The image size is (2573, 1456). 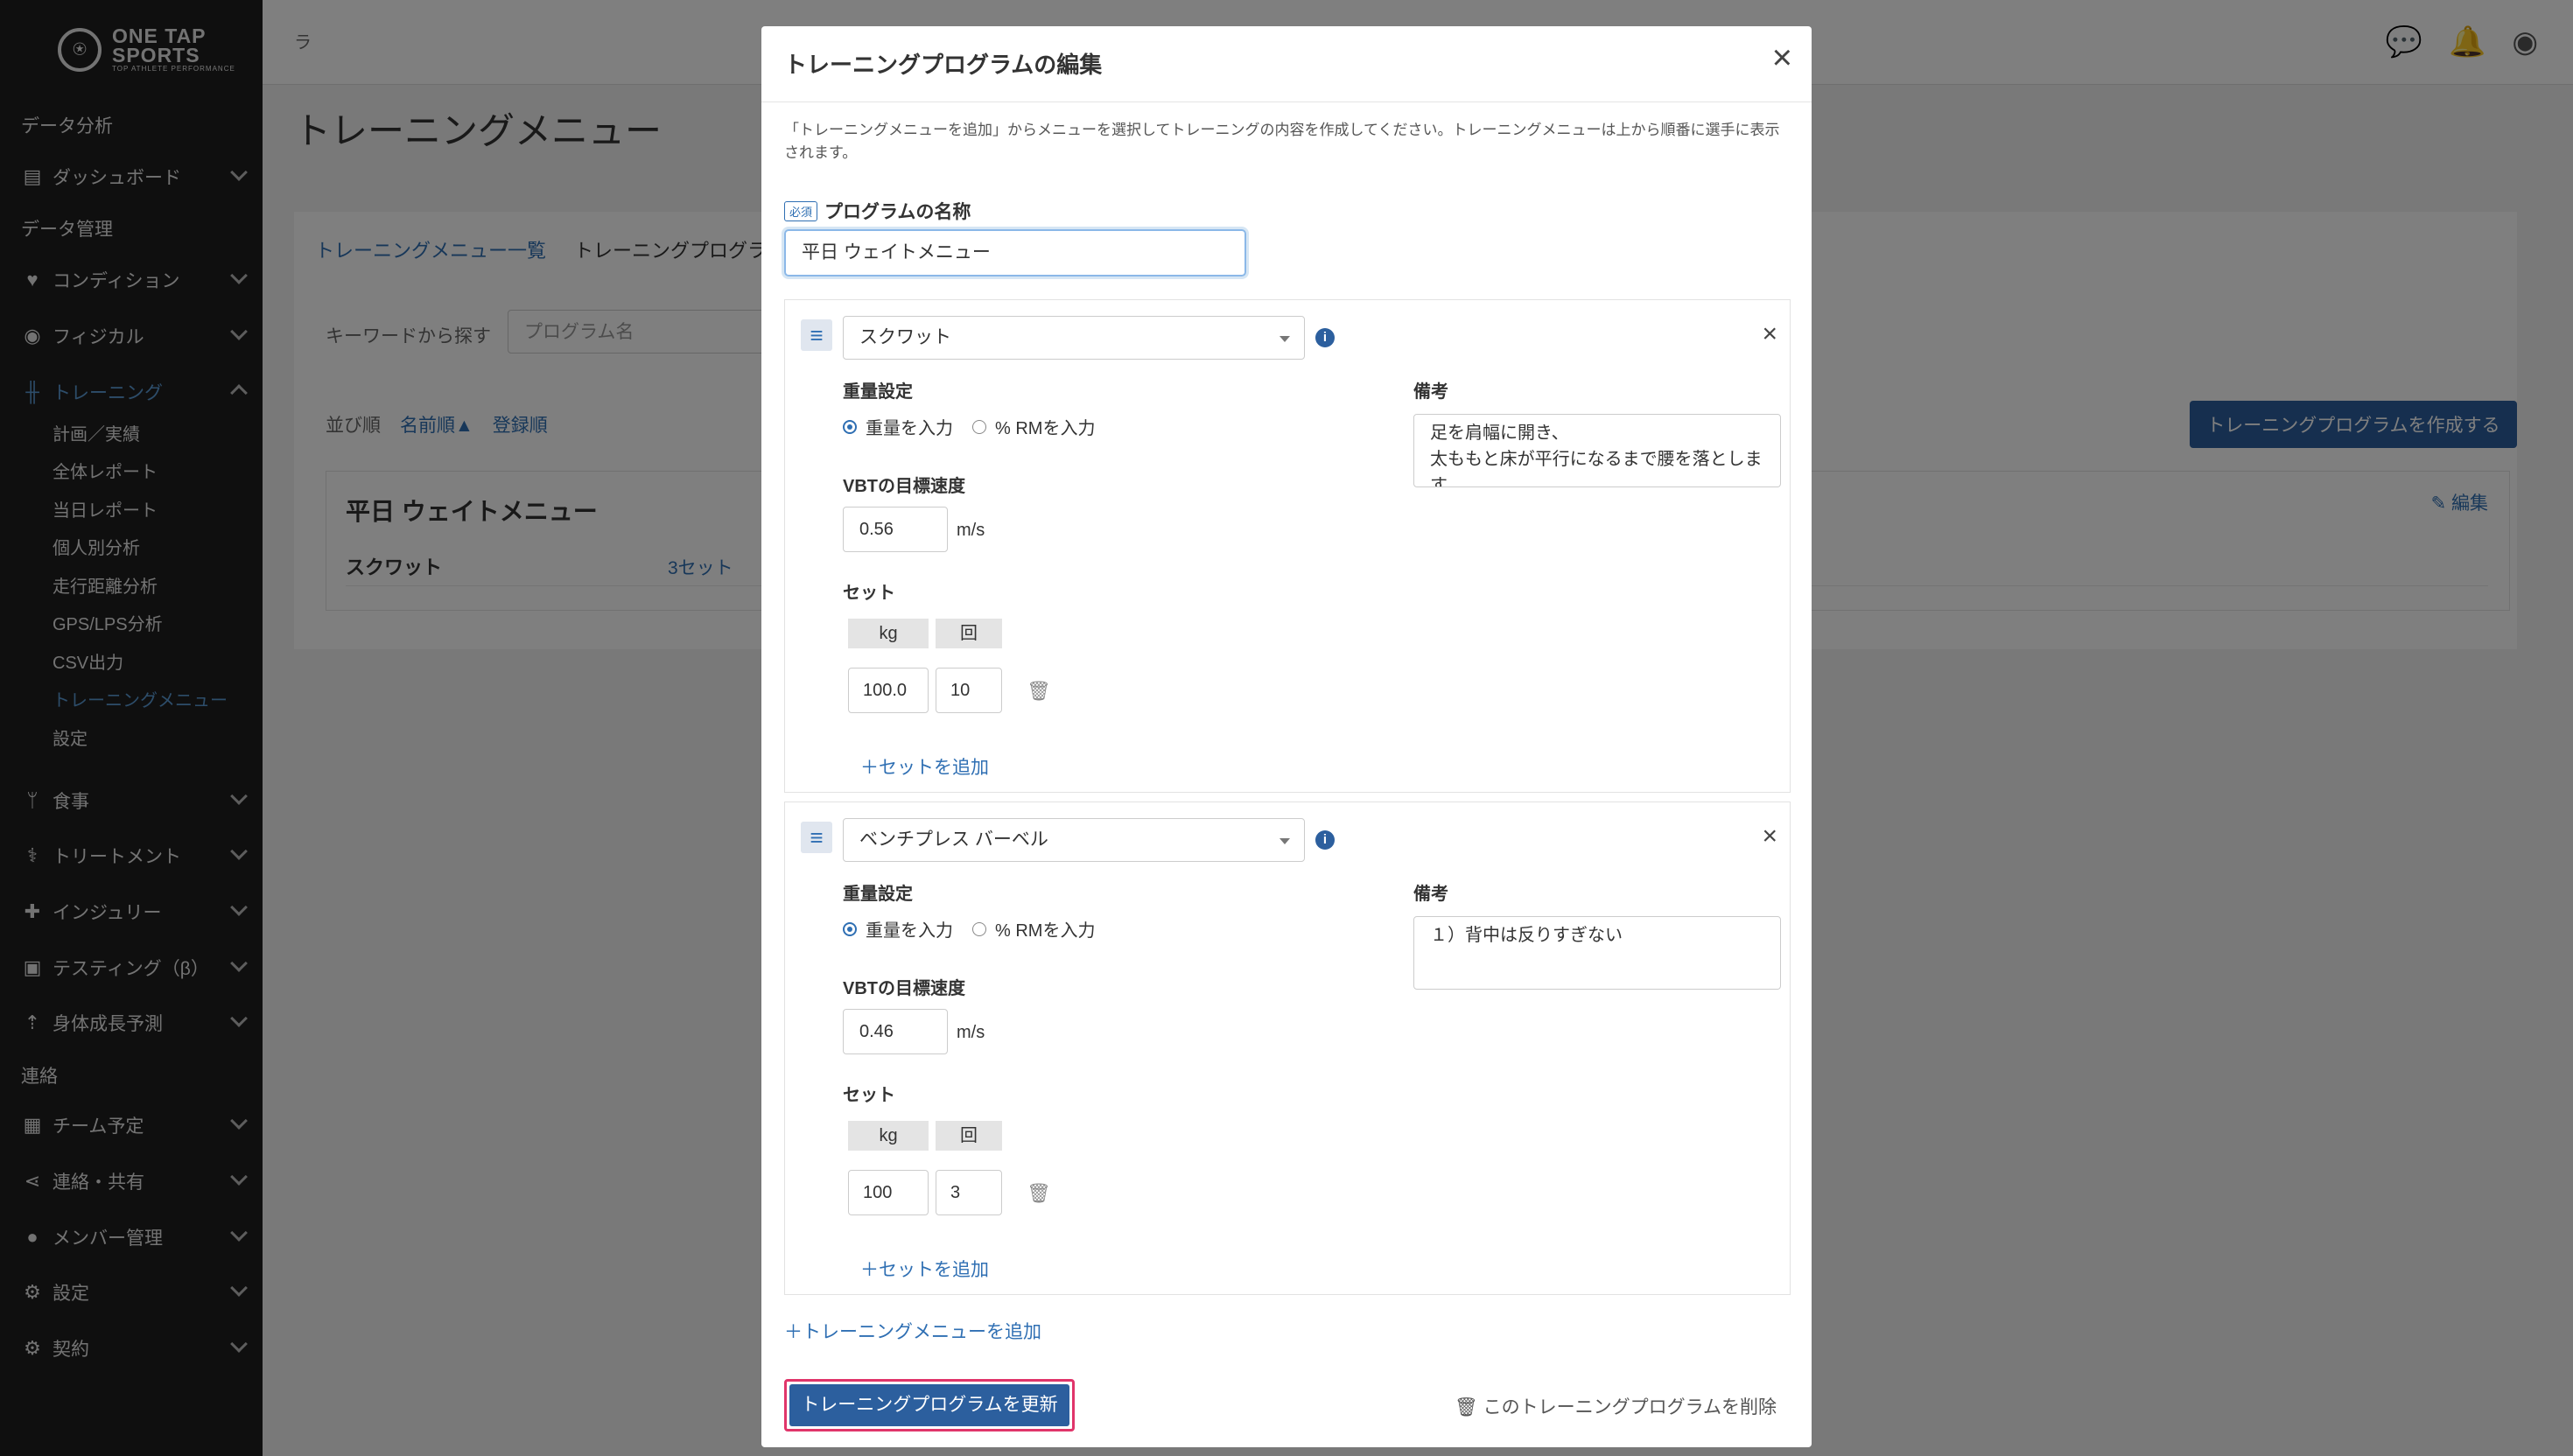 I want to click on menu-select: スクワット, so click(x=1074, y=338).